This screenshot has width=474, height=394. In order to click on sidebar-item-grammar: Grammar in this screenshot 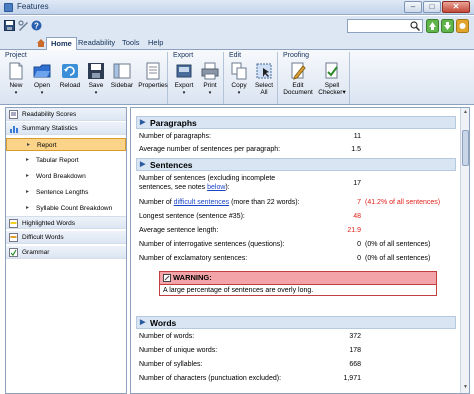, I will do `click(66, 252)`.